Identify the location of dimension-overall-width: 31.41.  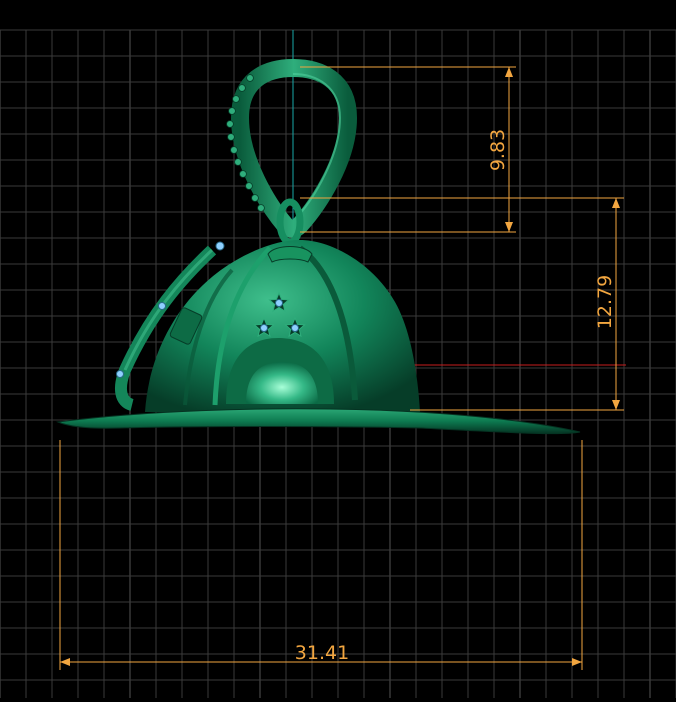
(322, 653).